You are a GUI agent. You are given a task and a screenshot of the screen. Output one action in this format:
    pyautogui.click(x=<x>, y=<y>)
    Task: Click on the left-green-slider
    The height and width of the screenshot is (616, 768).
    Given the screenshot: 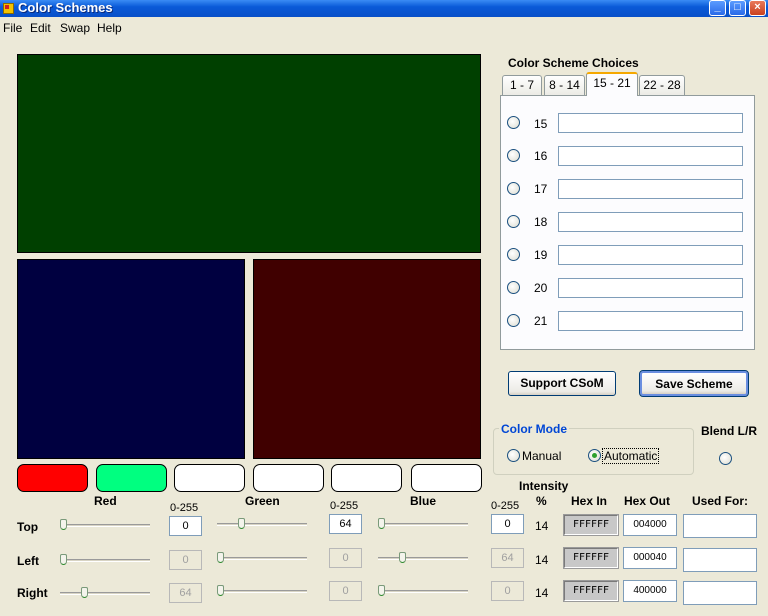 What is the action you would take?
    pyautogui.click(x=262, y=558)
    